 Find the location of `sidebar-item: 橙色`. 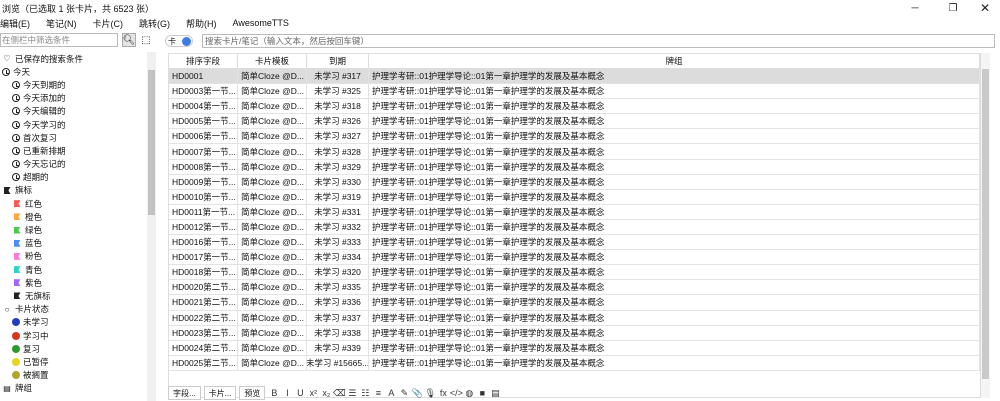

sidebar-item: 橙色 is located at coordinates (74, 216).